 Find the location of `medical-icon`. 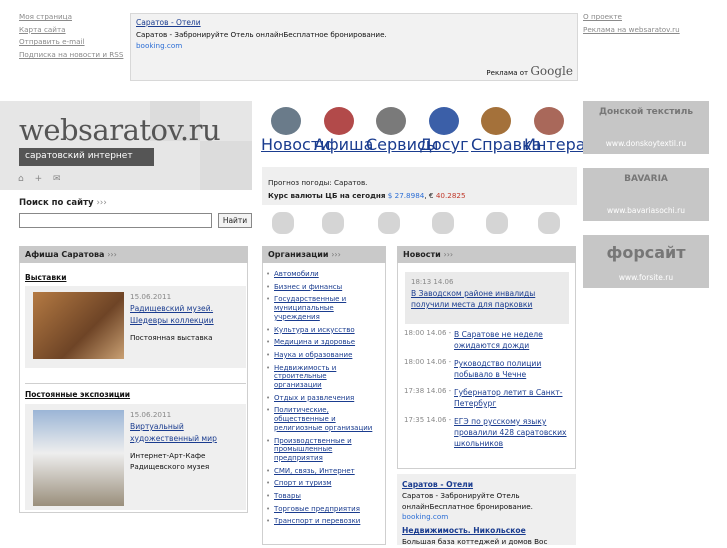

medical-icon is located at coordinates (389, 223).